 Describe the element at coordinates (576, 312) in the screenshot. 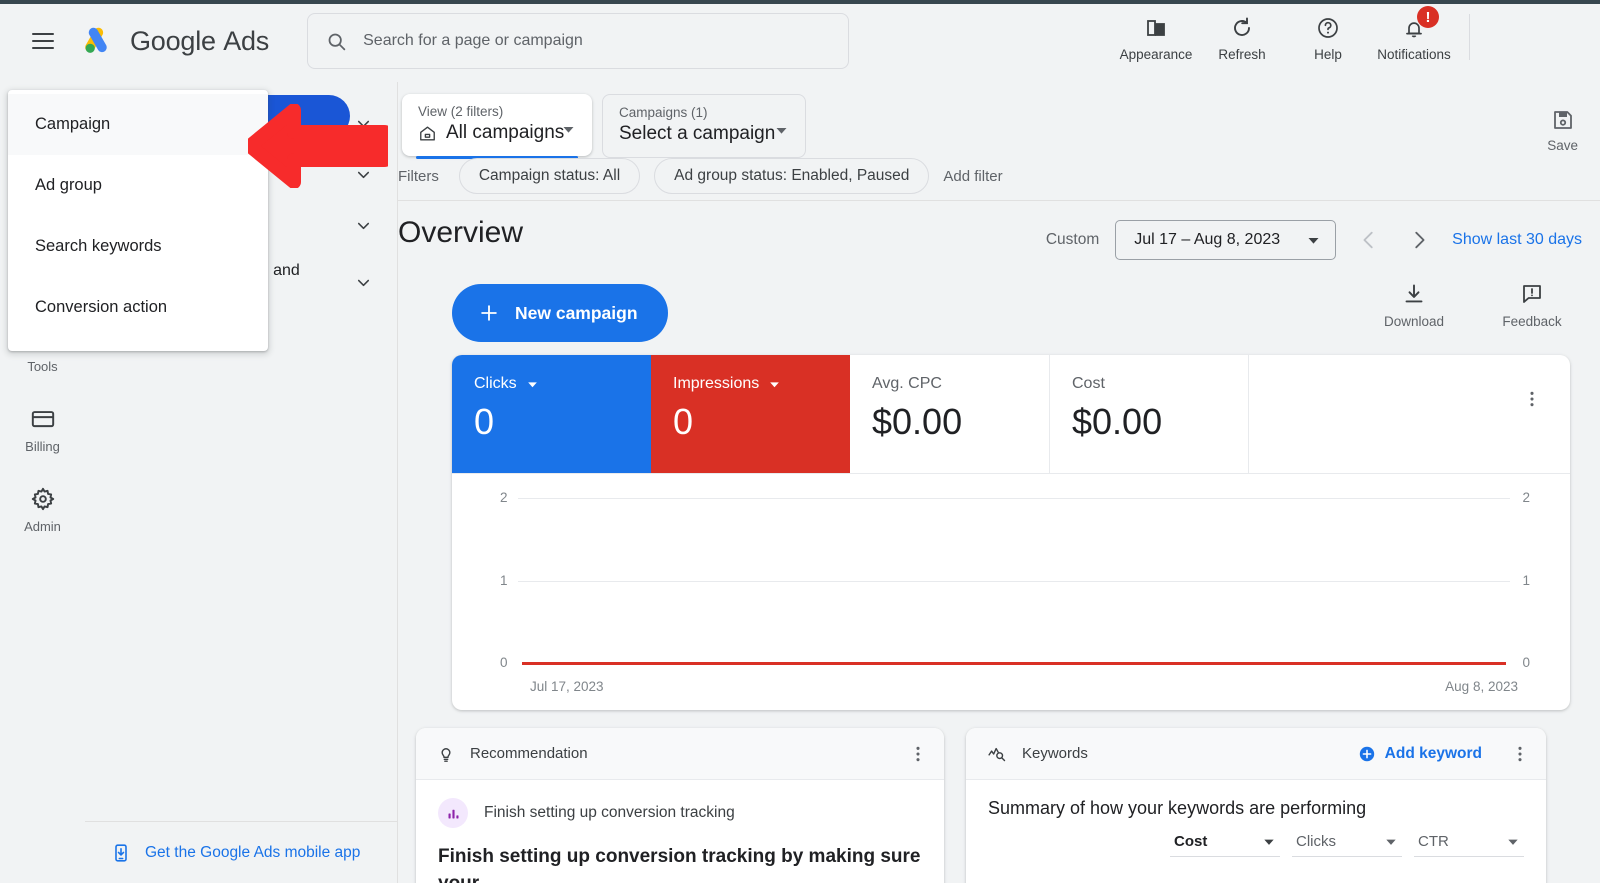

I see `new-campaign-button-label: New campaign` at that location.